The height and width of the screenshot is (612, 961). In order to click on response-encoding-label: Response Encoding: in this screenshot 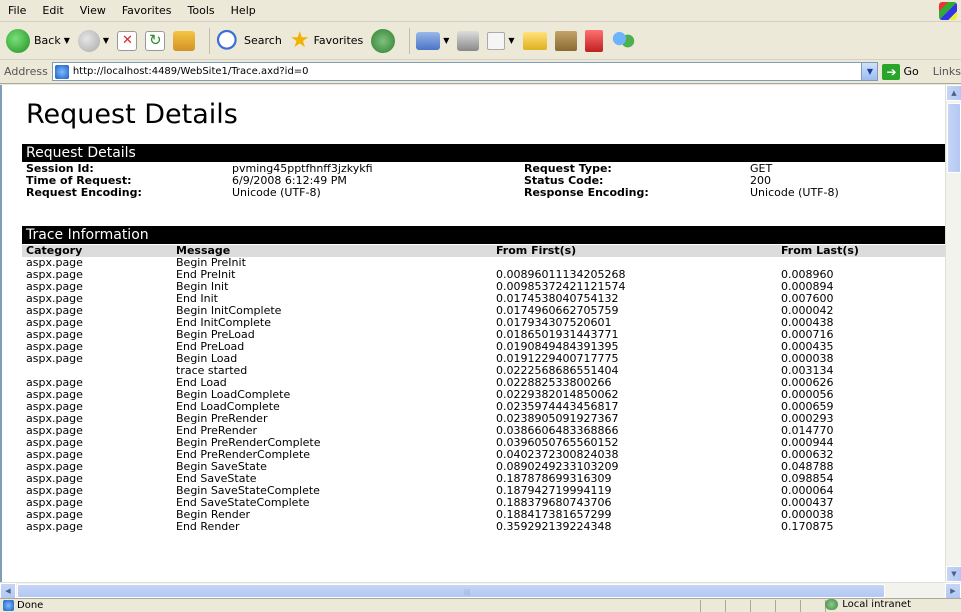, I will do `click(586, 192)`.